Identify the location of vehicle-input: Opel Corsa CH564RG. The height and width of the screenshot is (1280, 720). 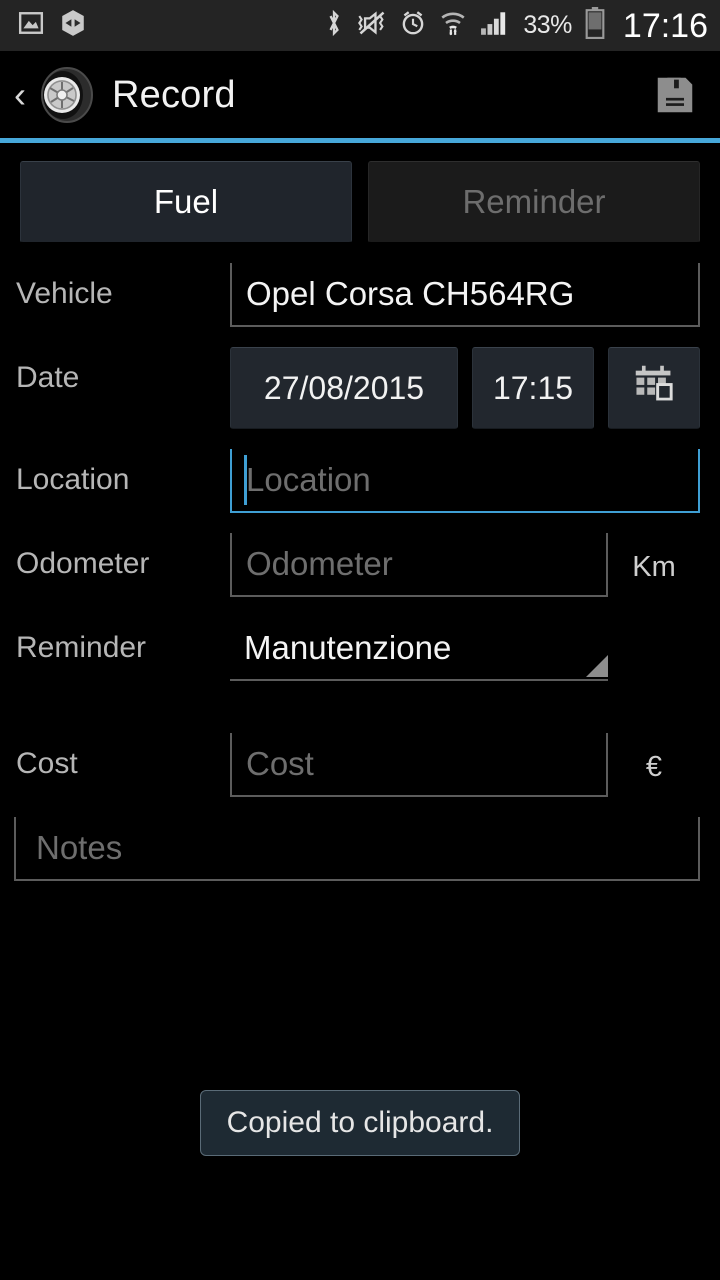
(465, 295).